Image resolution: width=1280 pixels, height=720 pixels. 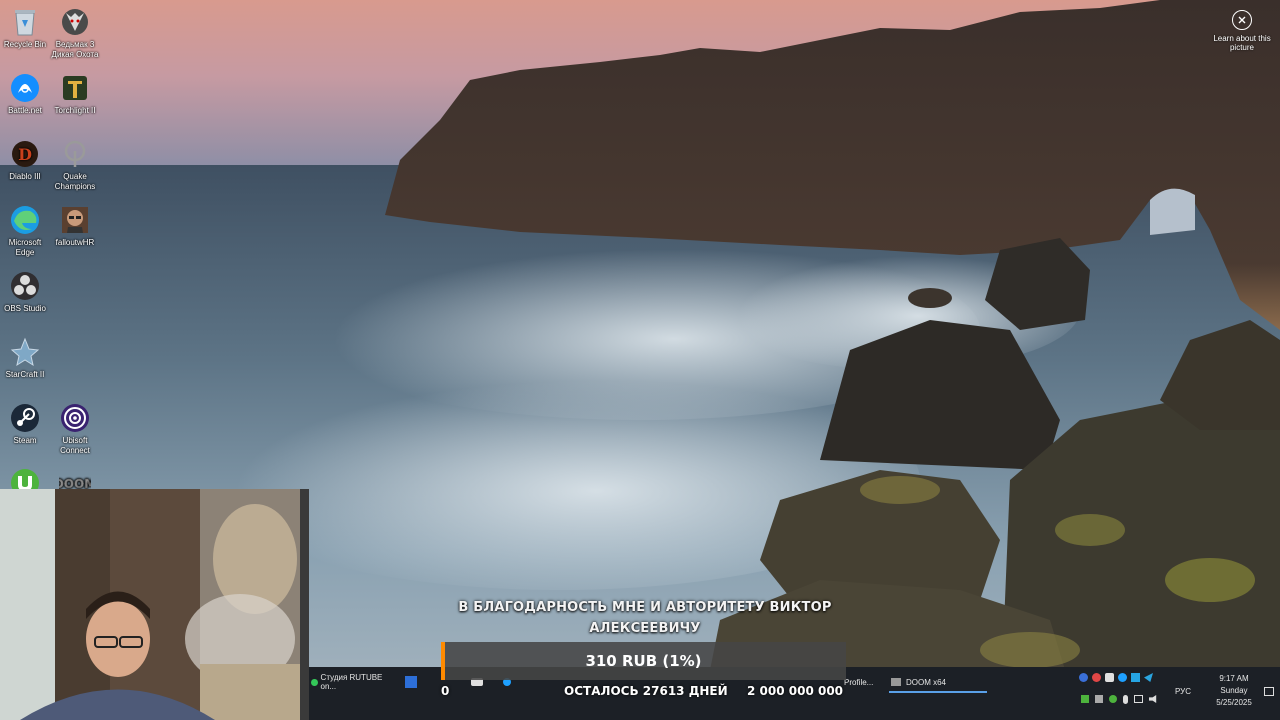 I want to click on learn-label: Learn about this picture, so click(x=1242, y=43).